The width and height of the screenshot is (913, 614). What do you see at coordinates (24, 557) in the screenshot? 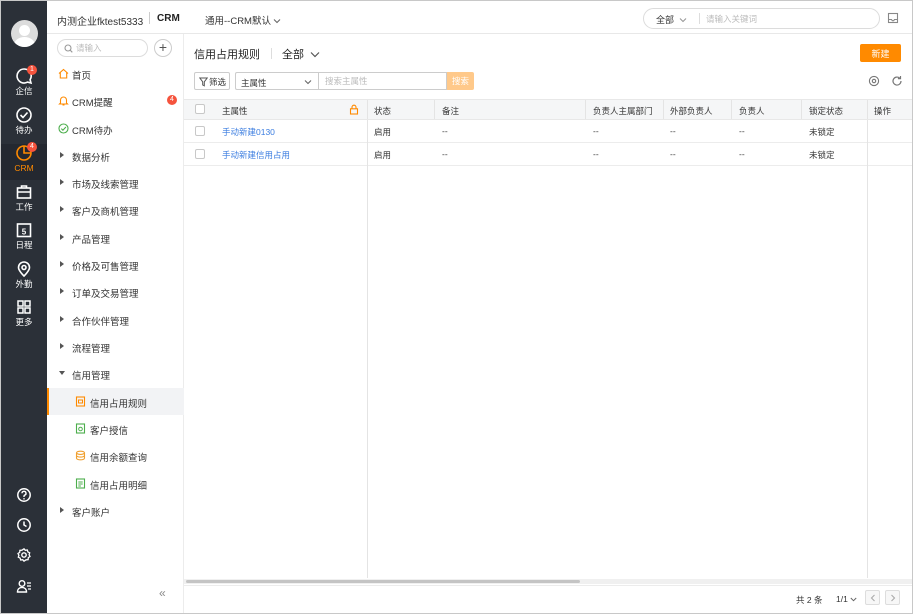
I see `settings-button` at bounding box center [24, 557].